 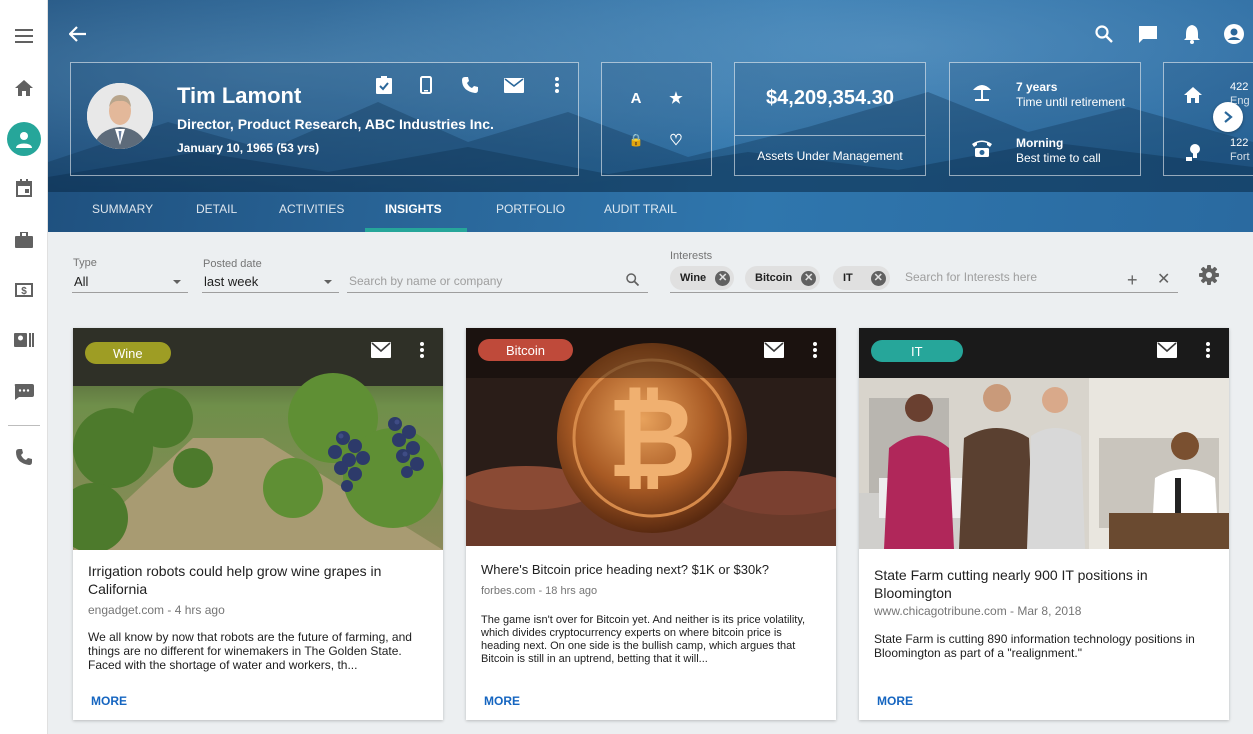 What do you see at coordinates (1193, 154) in the screenshot?
I see `lightbulb-icon` at bounding box center [1193, 154].